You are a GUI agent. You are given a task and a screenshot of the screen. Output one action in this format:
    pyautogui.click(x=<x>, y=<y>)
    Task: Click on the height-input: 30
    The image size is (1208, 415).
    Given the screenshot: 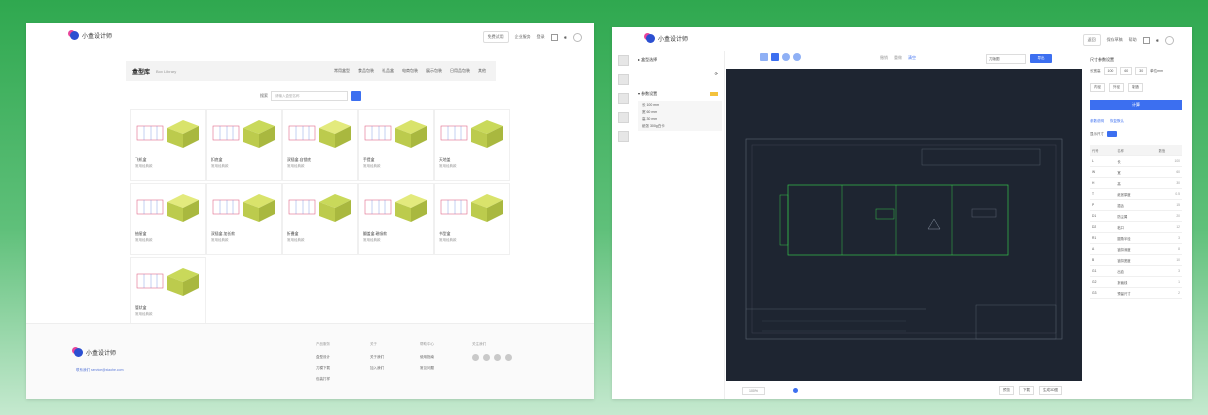 What is the action you would take?
    pyautogui.click(x=1141, y=71)
    